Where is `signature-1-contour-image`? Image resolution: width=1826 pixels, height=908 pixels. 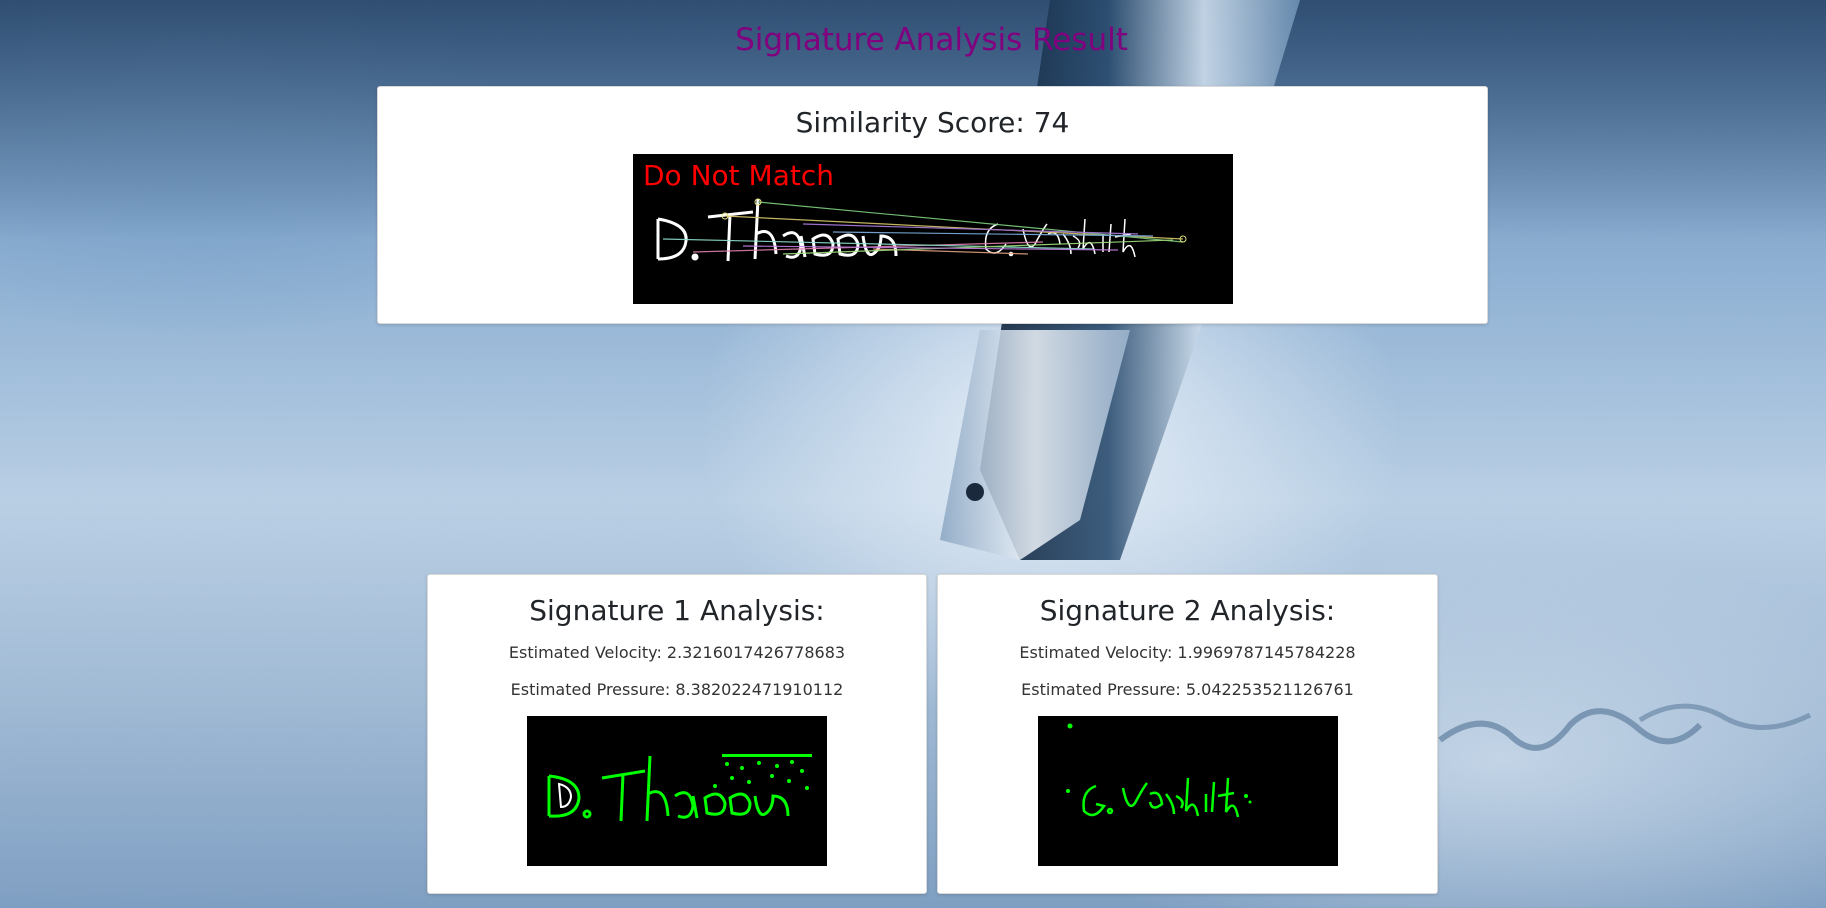 signature-1-contour-image is located at coordinates (677, 791).